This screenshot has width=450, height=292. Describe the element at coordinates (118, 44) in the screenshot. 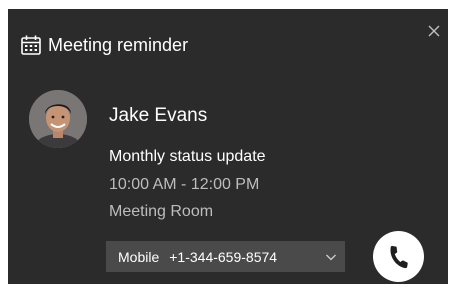

I see `reminder-title: Meeting reminder` at that location.